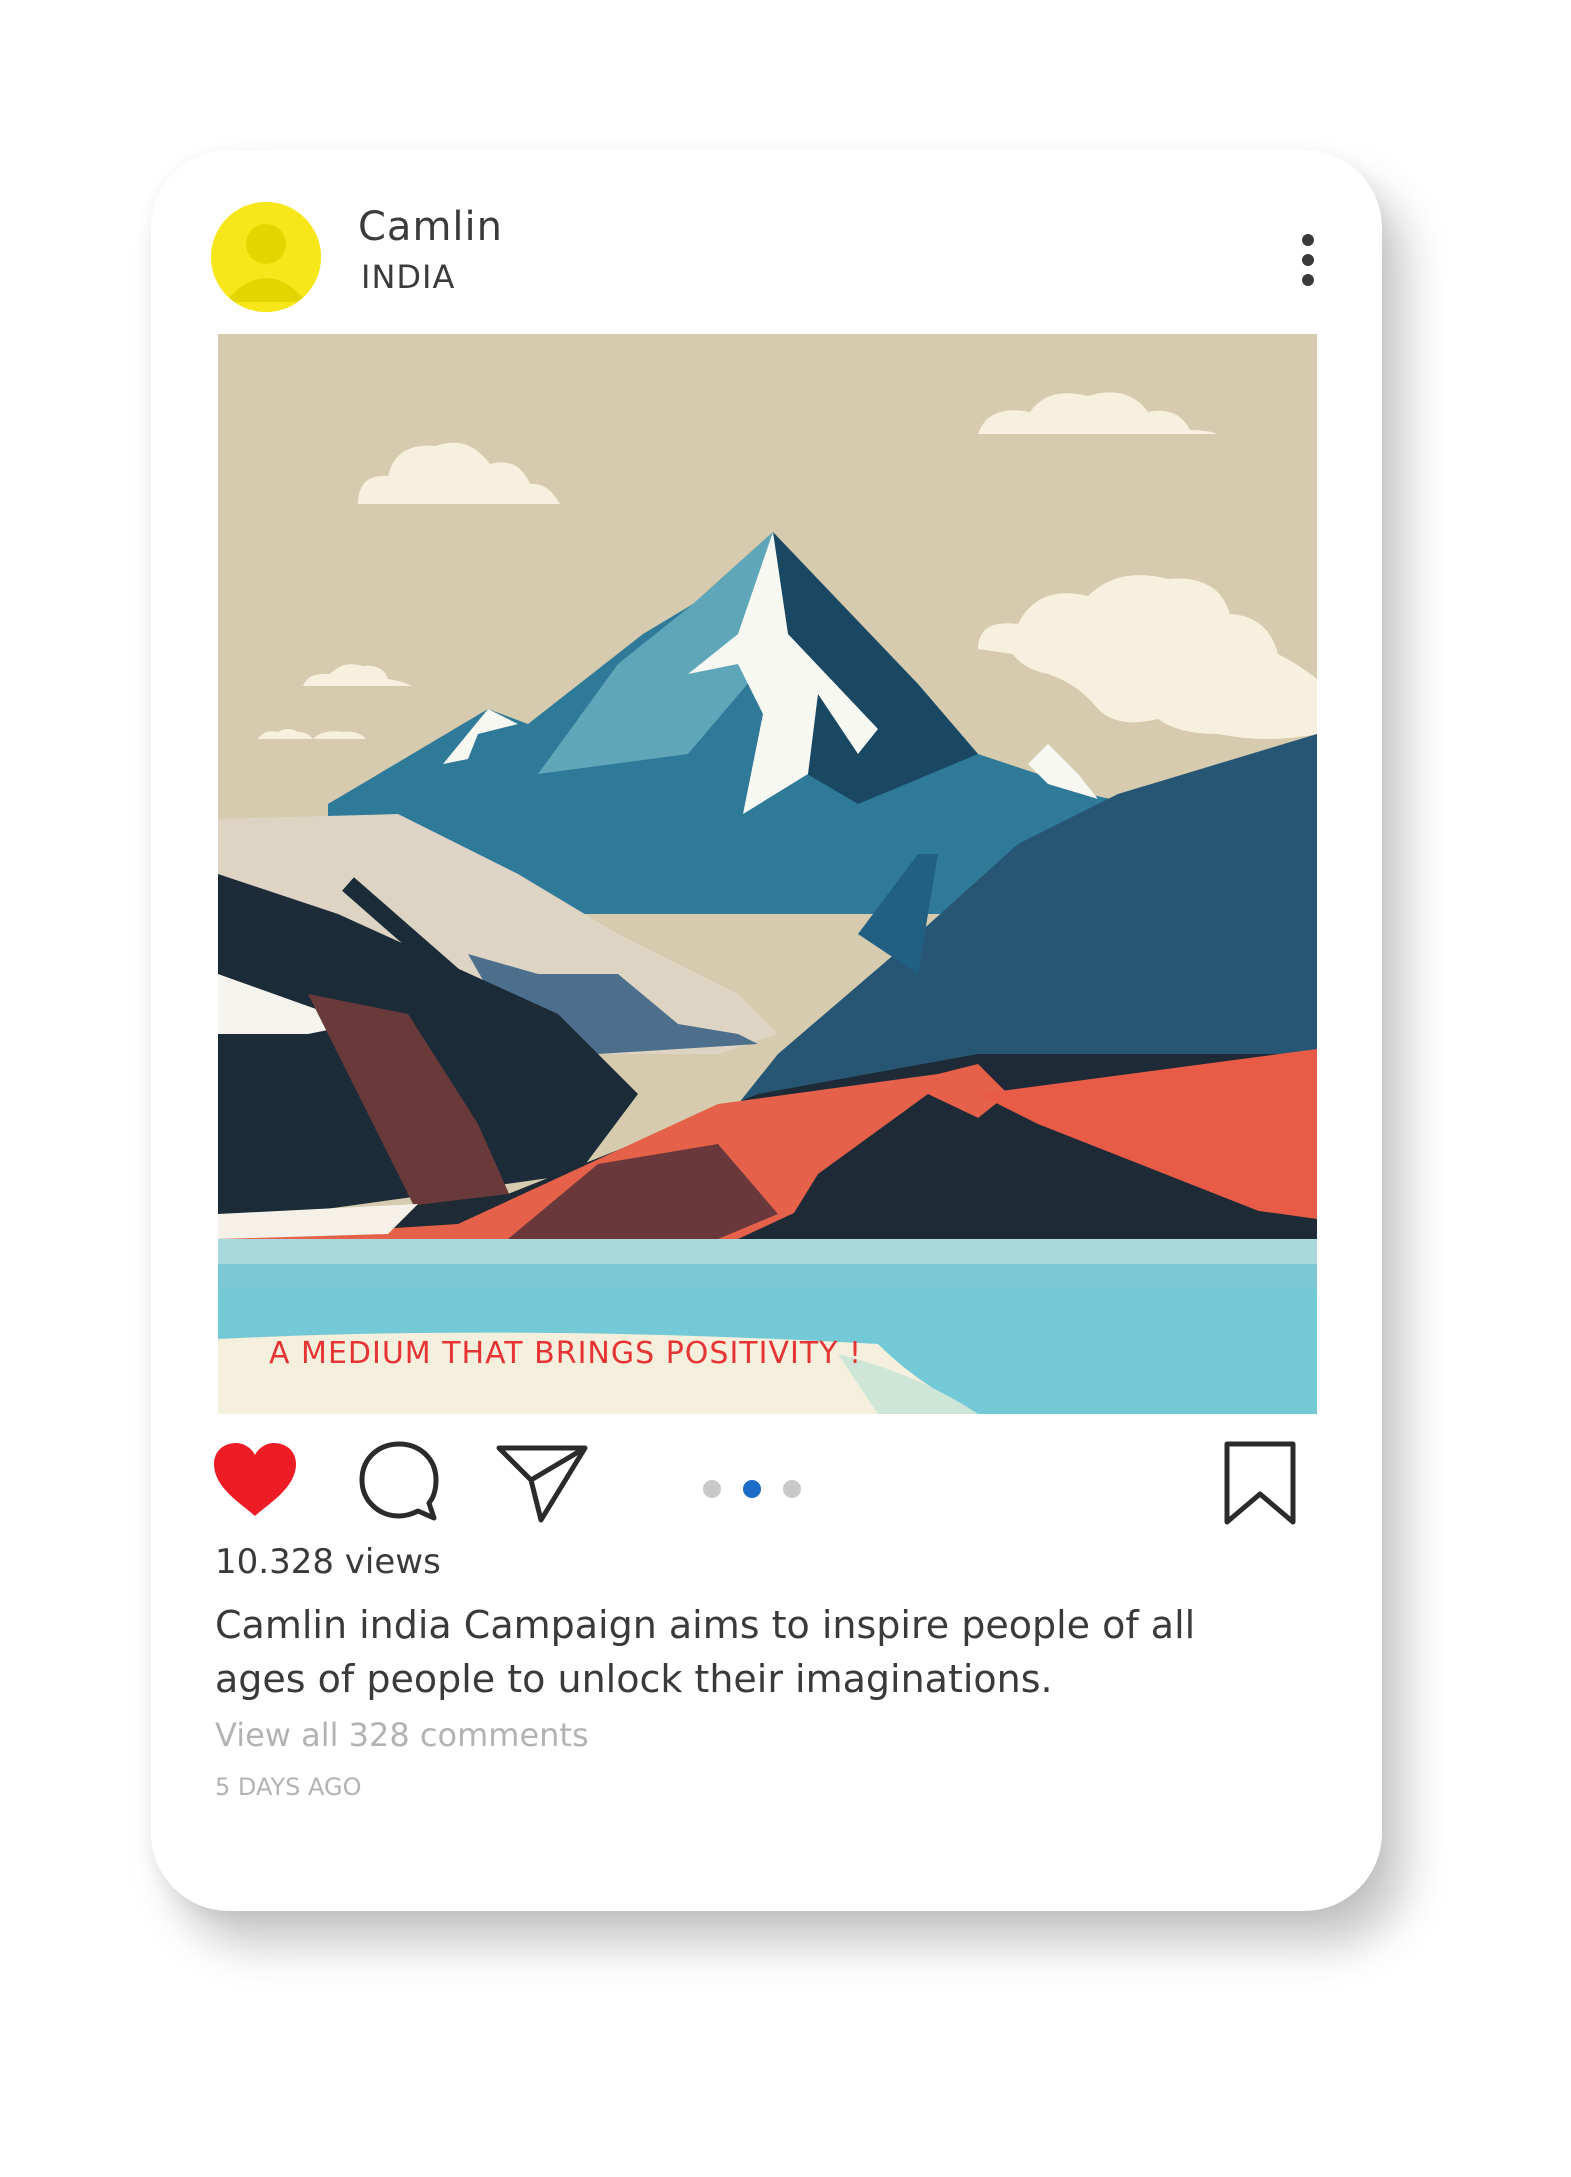 Image resolution: width=1571 pixels, height=2177 pixels. I want to click on share-button, so click(543, 1482).